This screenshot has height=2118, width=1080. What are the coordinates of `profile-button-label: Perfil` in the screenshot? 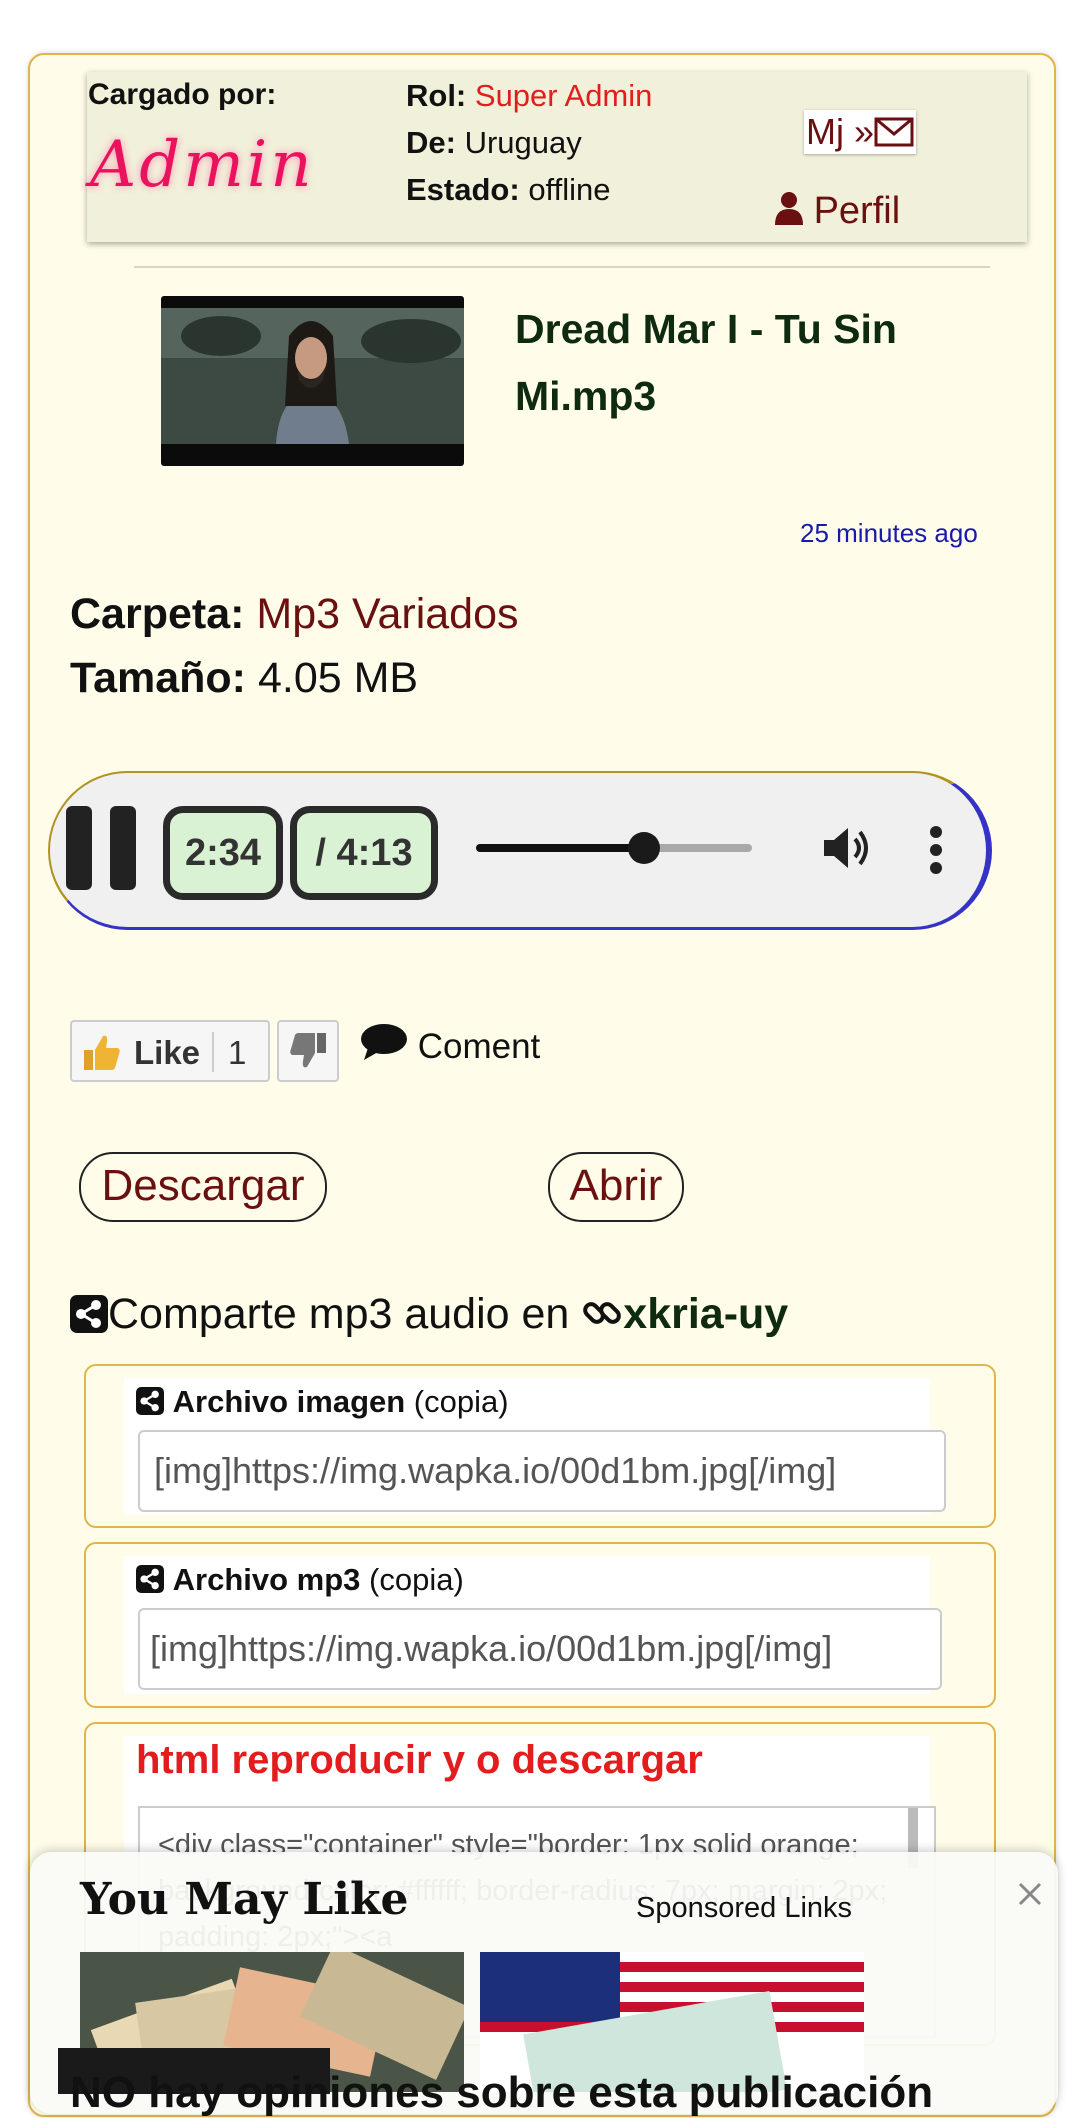 It's located at (857, 211).